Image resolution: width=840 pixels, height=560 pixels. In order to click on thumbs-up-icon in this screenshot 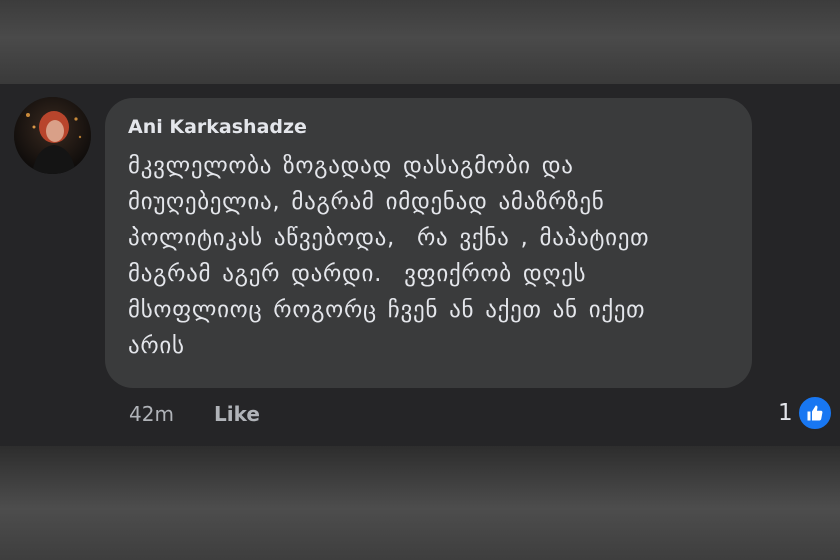, I will do `click(814, 413)`.